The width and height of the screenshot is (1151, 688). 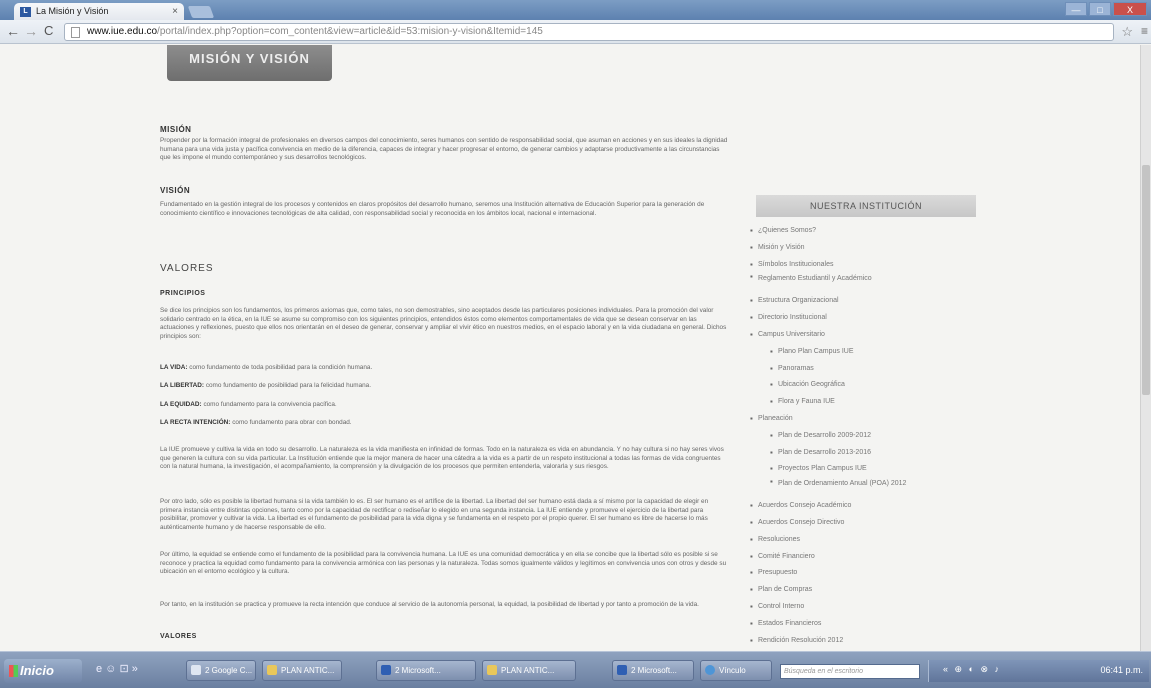 I want to click on sidebar-item: ▪ Plan de Desarrollo 2009-2012, so click(x=863, y=436).